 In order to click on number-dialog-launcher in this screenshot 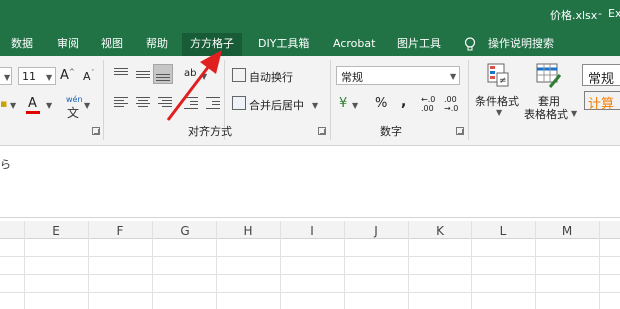, I will do `click(460, 131)`.